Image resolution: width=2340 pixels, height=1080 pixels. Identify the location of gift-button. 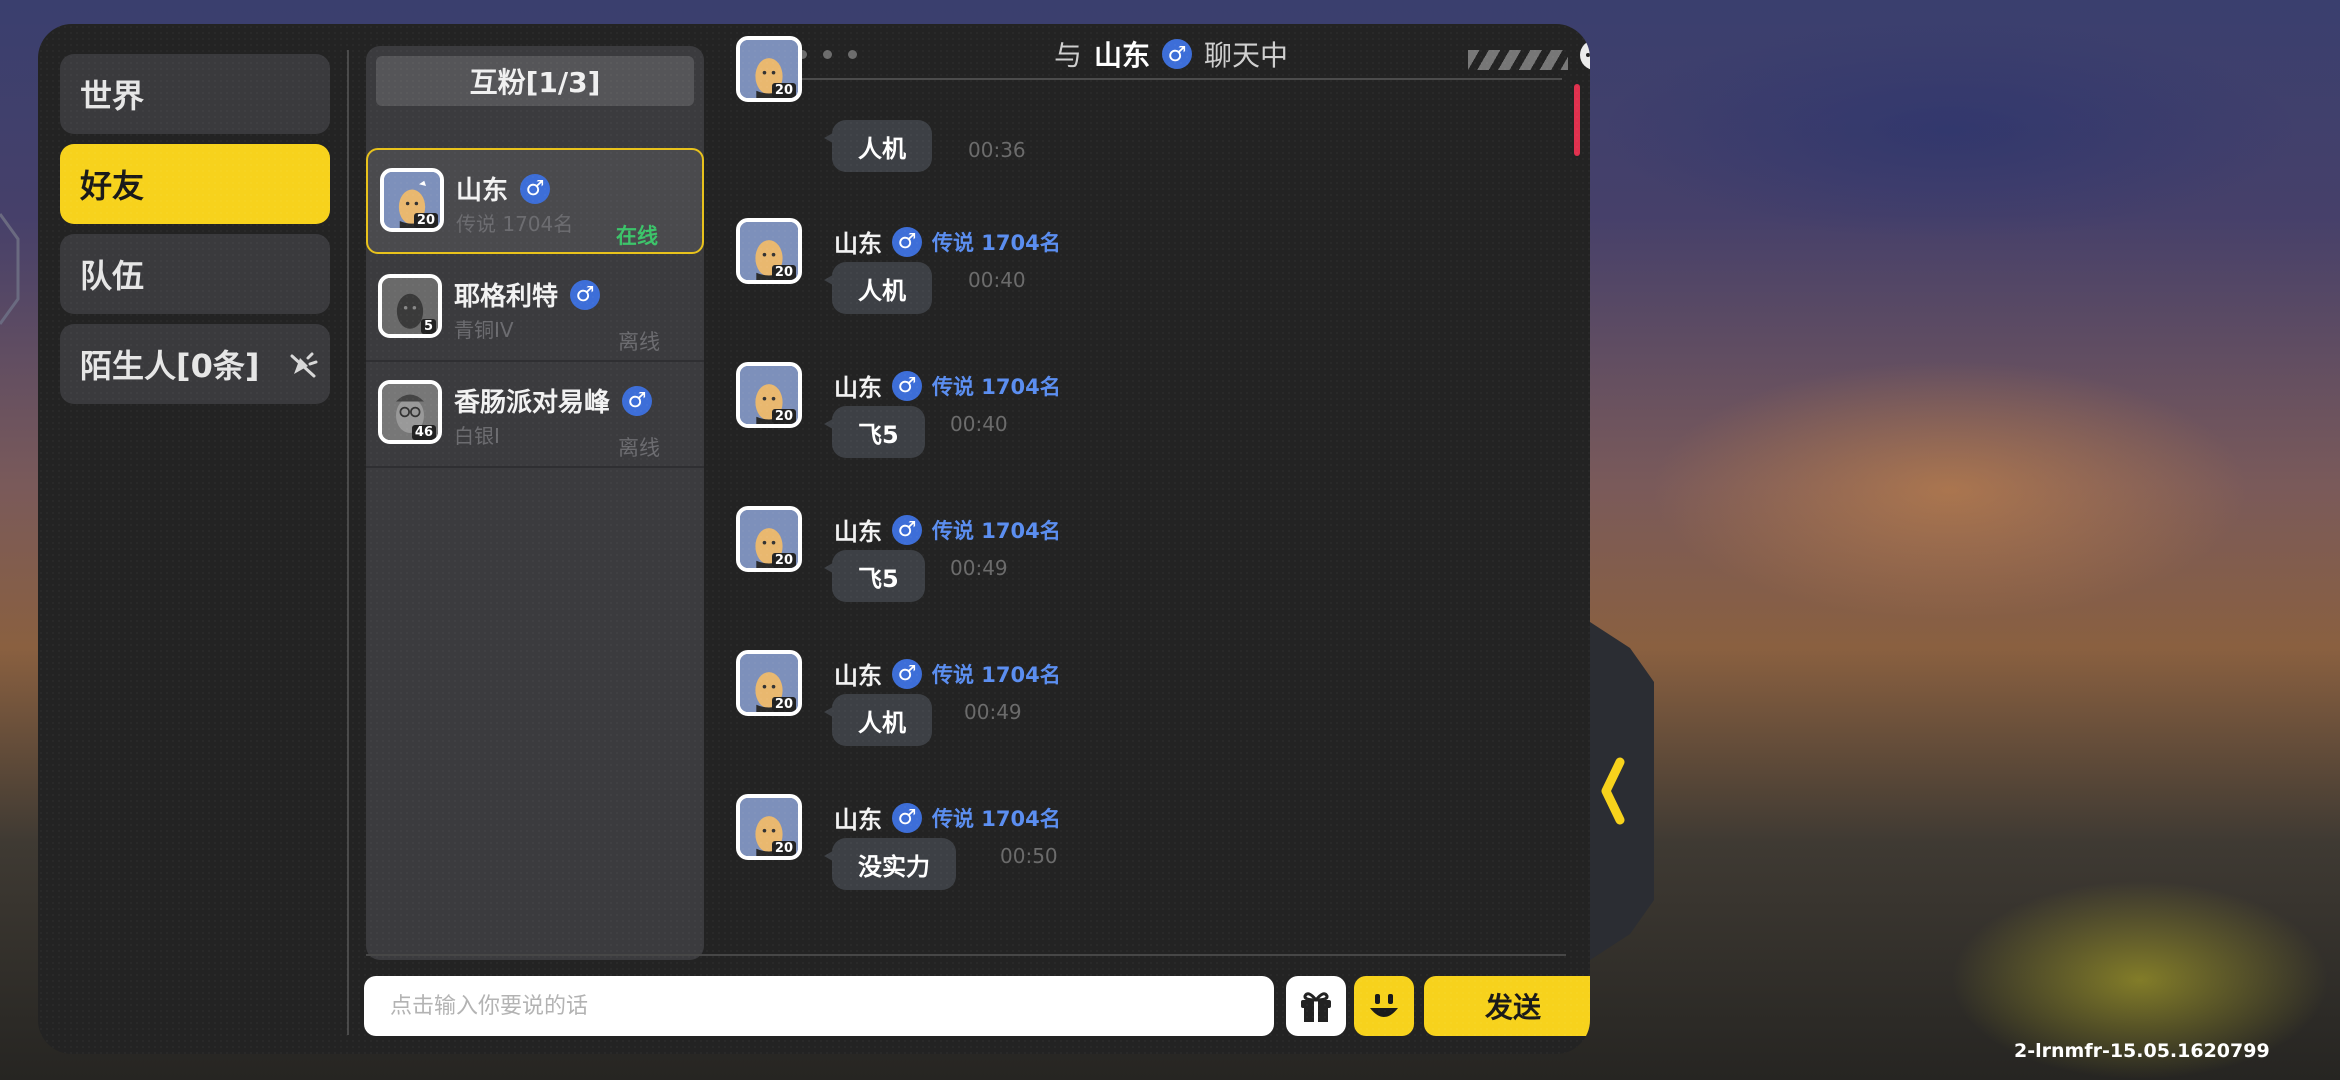
(1316, 1006).